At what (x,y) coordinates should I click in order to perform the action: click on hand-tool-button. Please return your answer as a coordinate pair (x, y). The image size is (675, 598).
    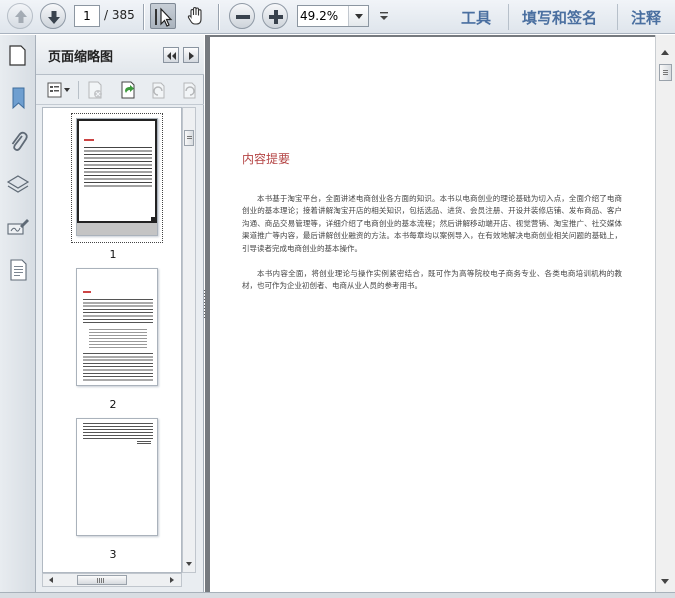
    Looking at the image, I should click on (196, 16).